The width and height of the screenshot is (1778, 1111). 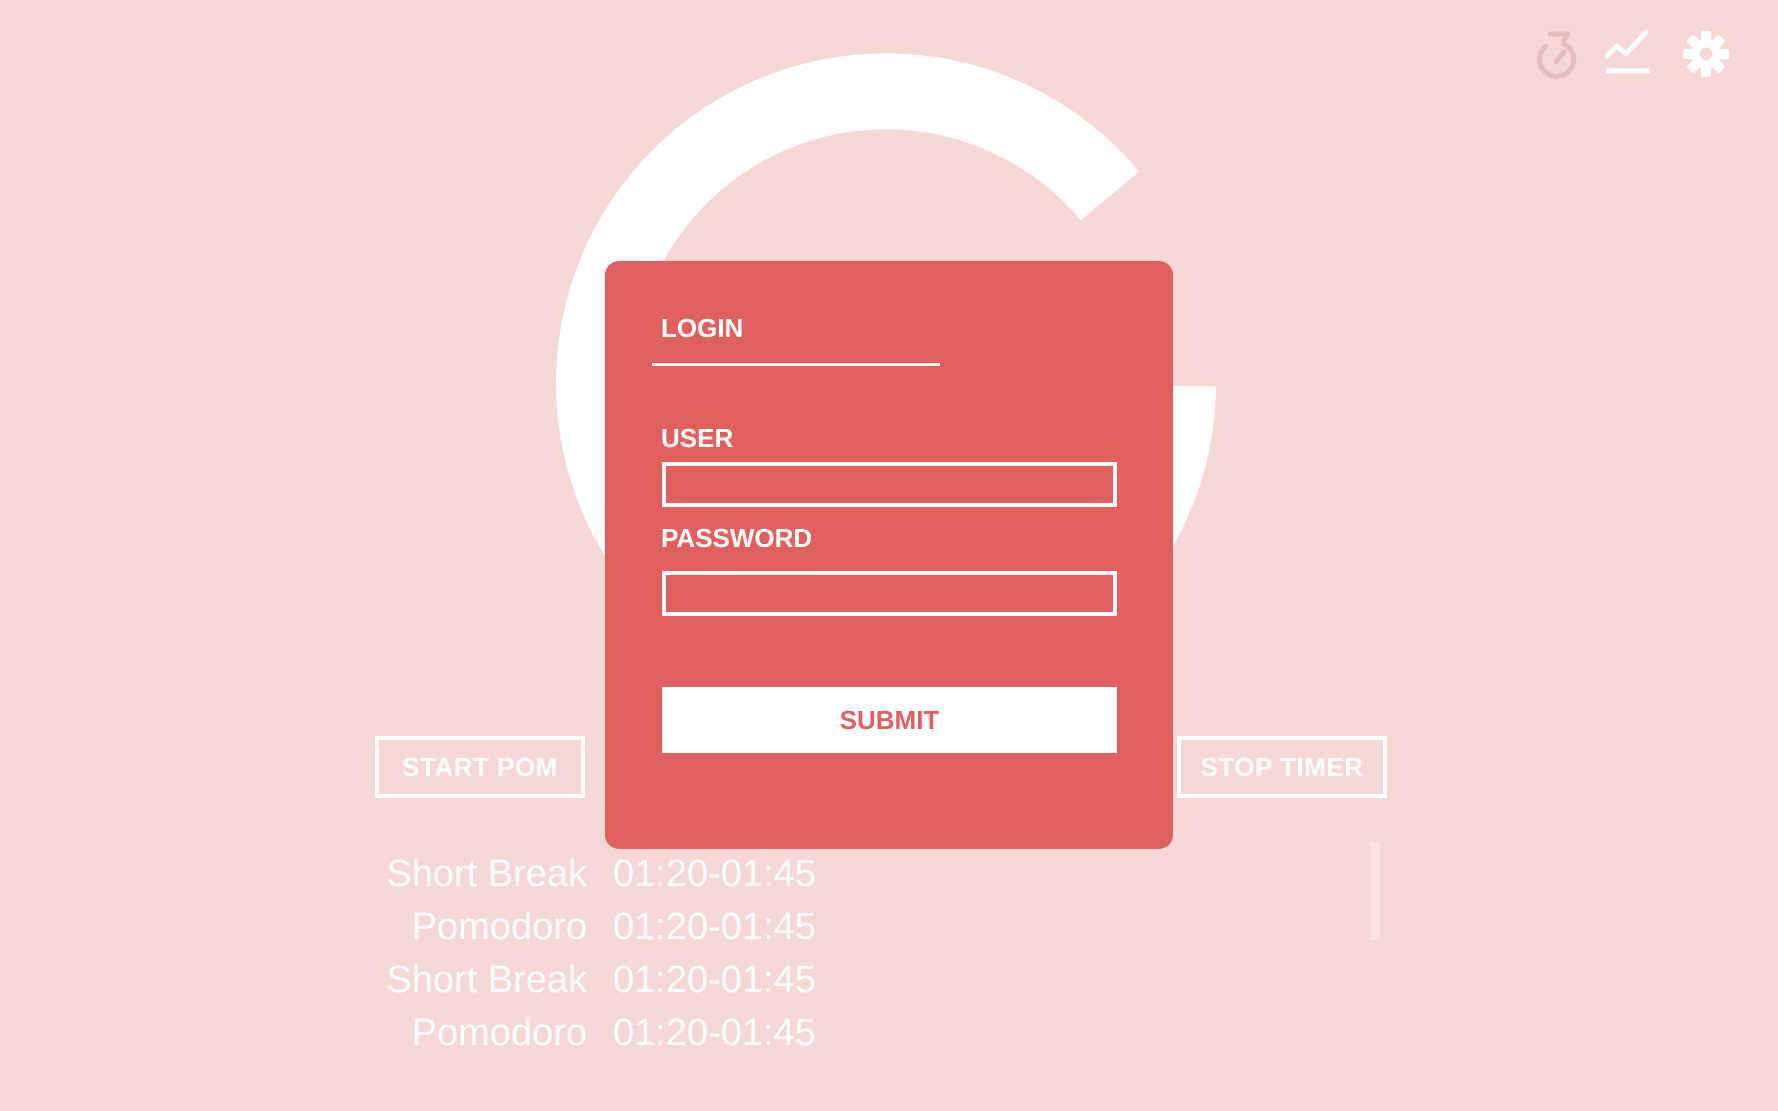 I want to click on gear-icon, so click(x=1706, y=54).